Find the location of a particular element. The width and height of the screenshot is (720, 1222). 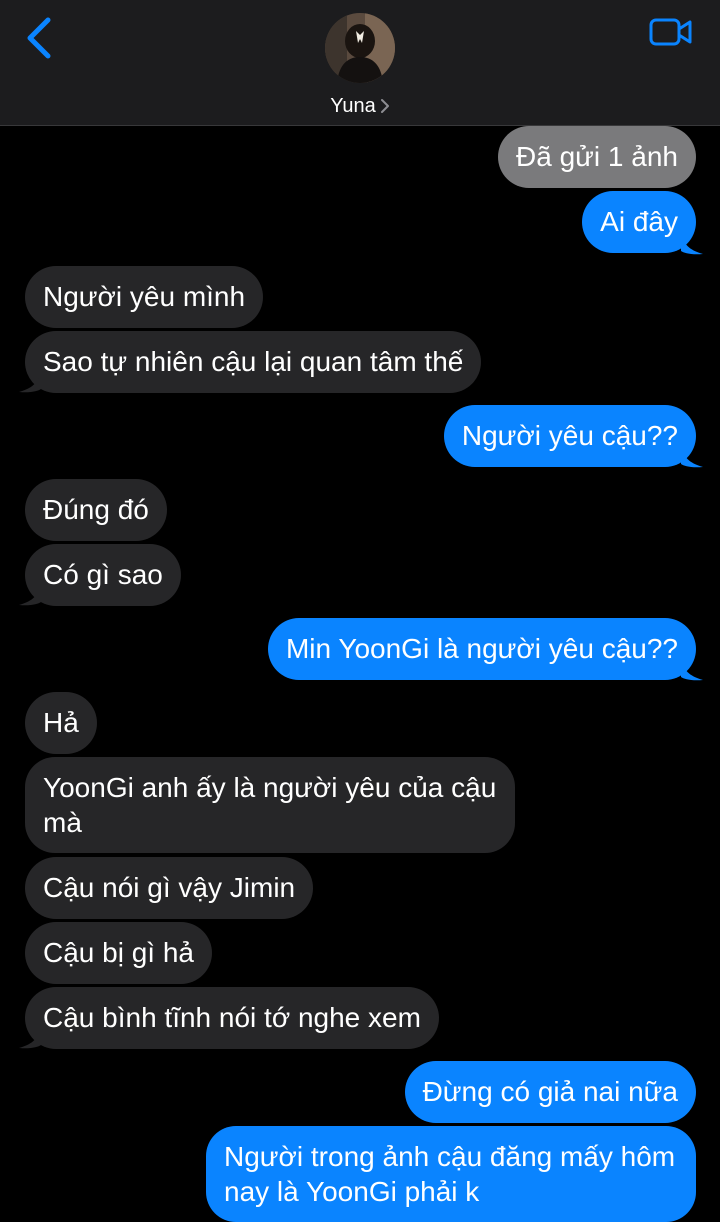

message-bubble-sent: Ai đây is located at coordinates (639, 222).